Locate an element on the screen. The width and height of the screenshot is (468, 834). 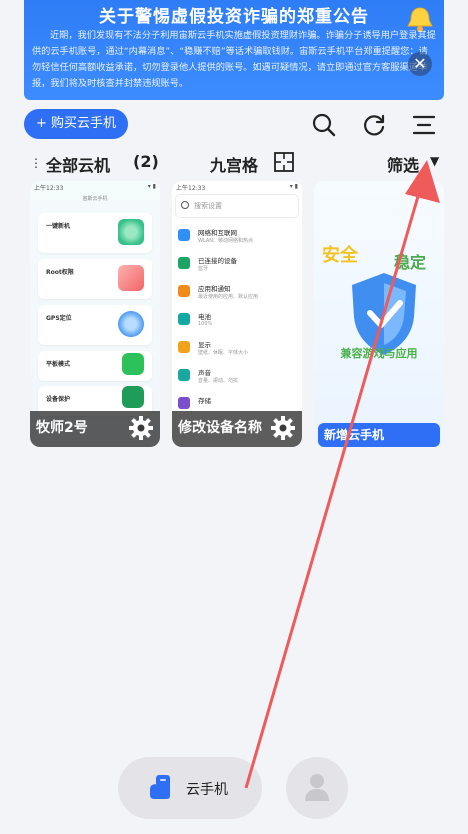
location-graphic-icon is located at coordinates (131, 324).